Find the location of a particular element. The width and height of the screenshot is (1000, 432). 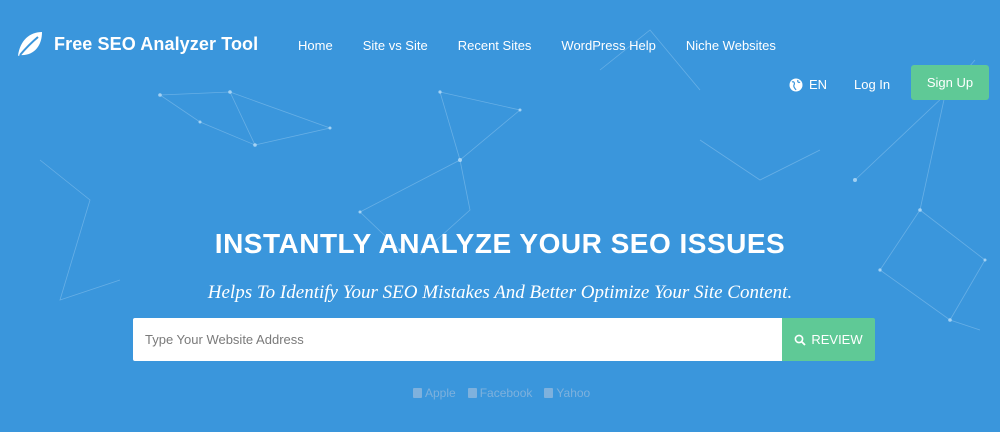

social-links: Apple Facebook Yahoo is located at coordinates (501, 393).